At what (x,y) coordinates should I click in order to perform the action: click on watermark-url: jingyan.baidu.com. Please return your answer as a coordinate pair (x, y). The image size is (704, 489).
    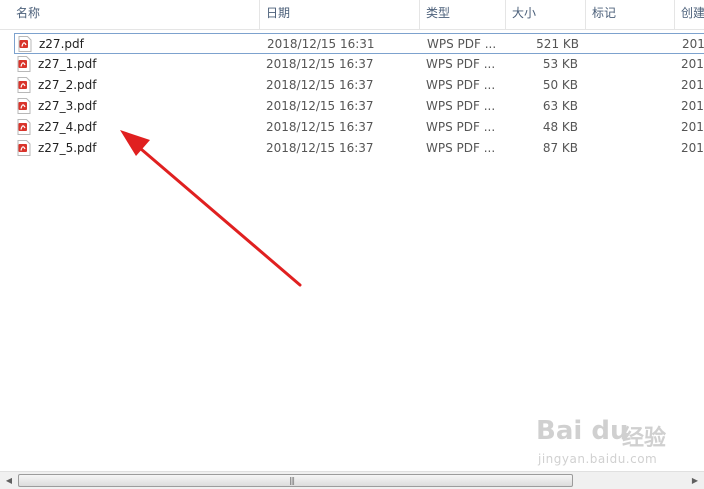
    Looking at the image, I should click on (598, 459).